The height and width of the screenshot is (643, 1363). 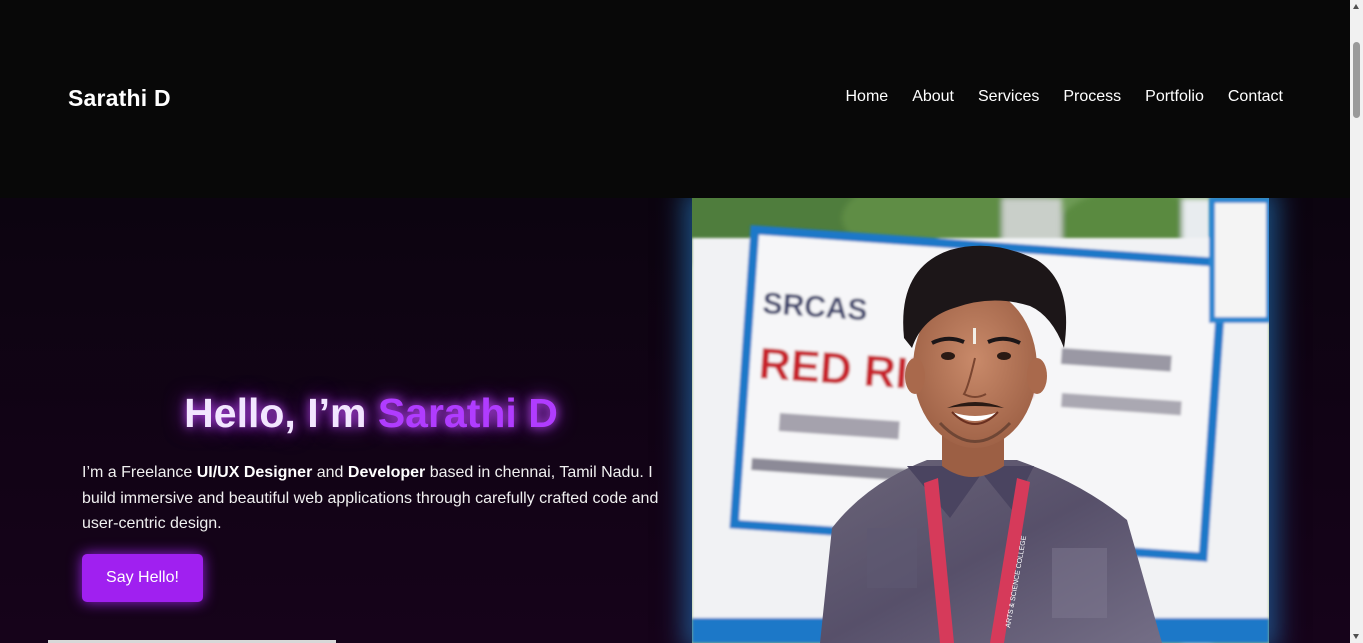 What do you see at coordinates (139, 472) in the screenshot?
I see `hero-desc-text: I’m a Freelance` at bounding box center [139, 472].